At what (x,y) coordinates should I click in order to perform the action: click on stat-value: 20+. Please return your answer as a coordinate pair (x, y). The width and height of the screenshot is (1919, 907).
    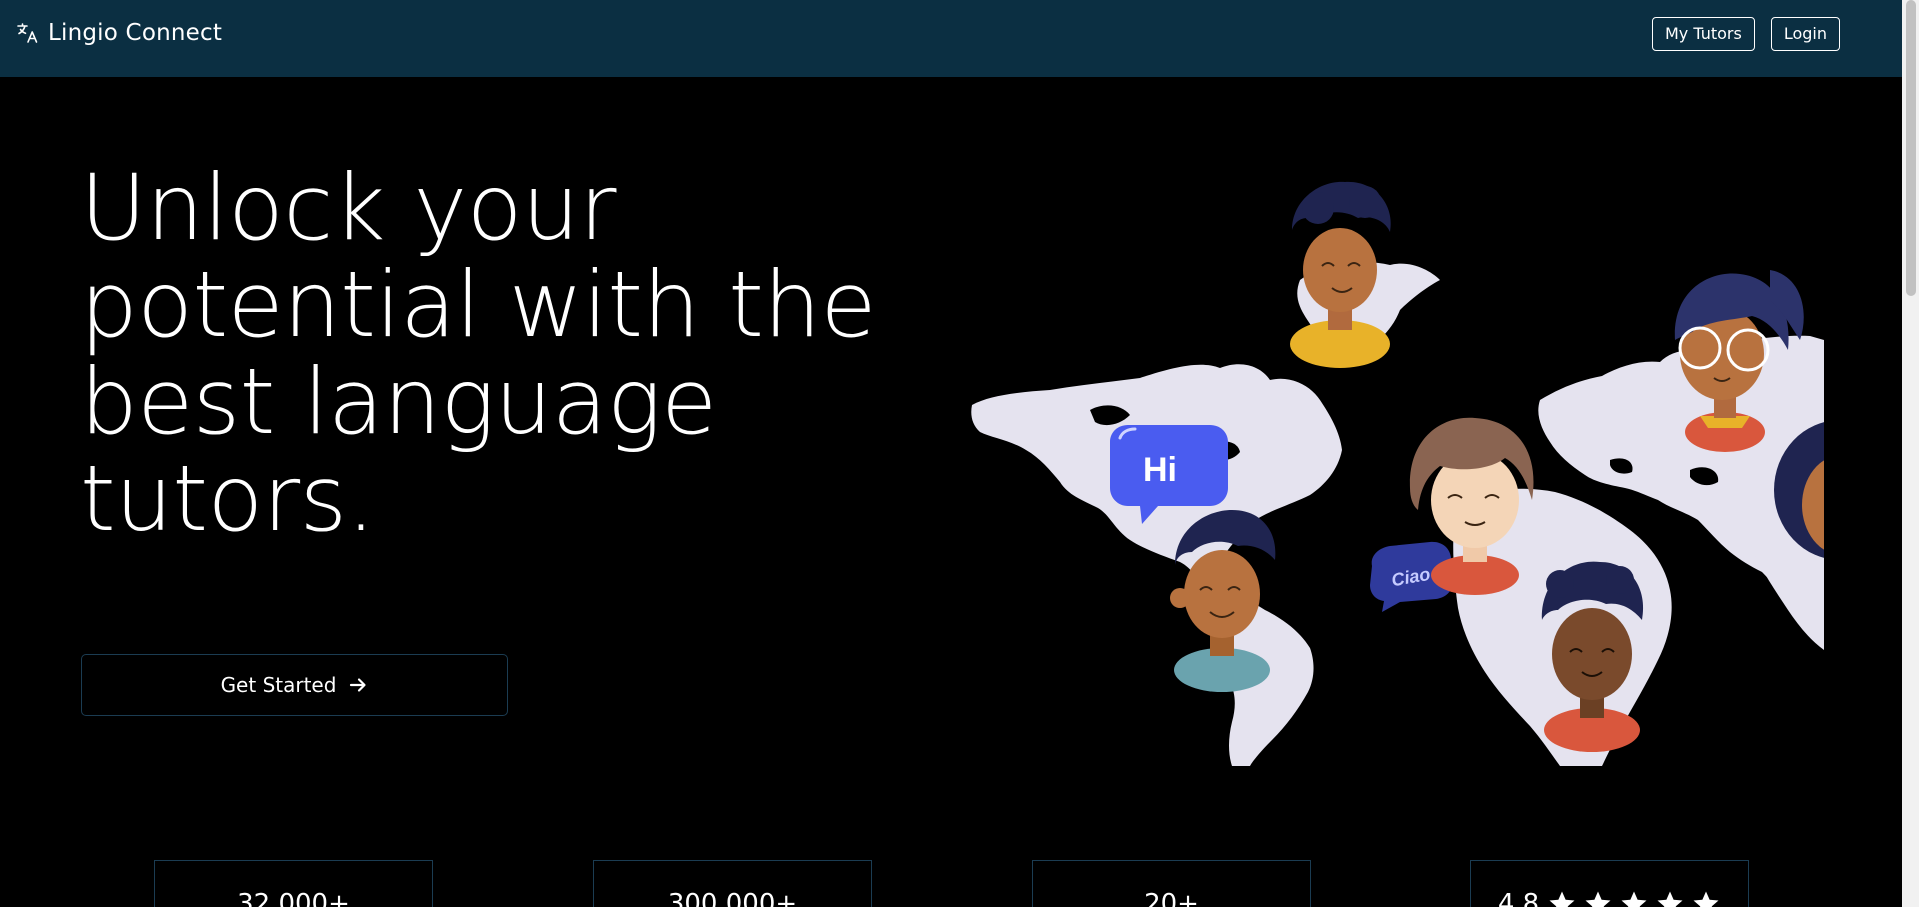
    Looking at the image, I should click on (1171, 898).